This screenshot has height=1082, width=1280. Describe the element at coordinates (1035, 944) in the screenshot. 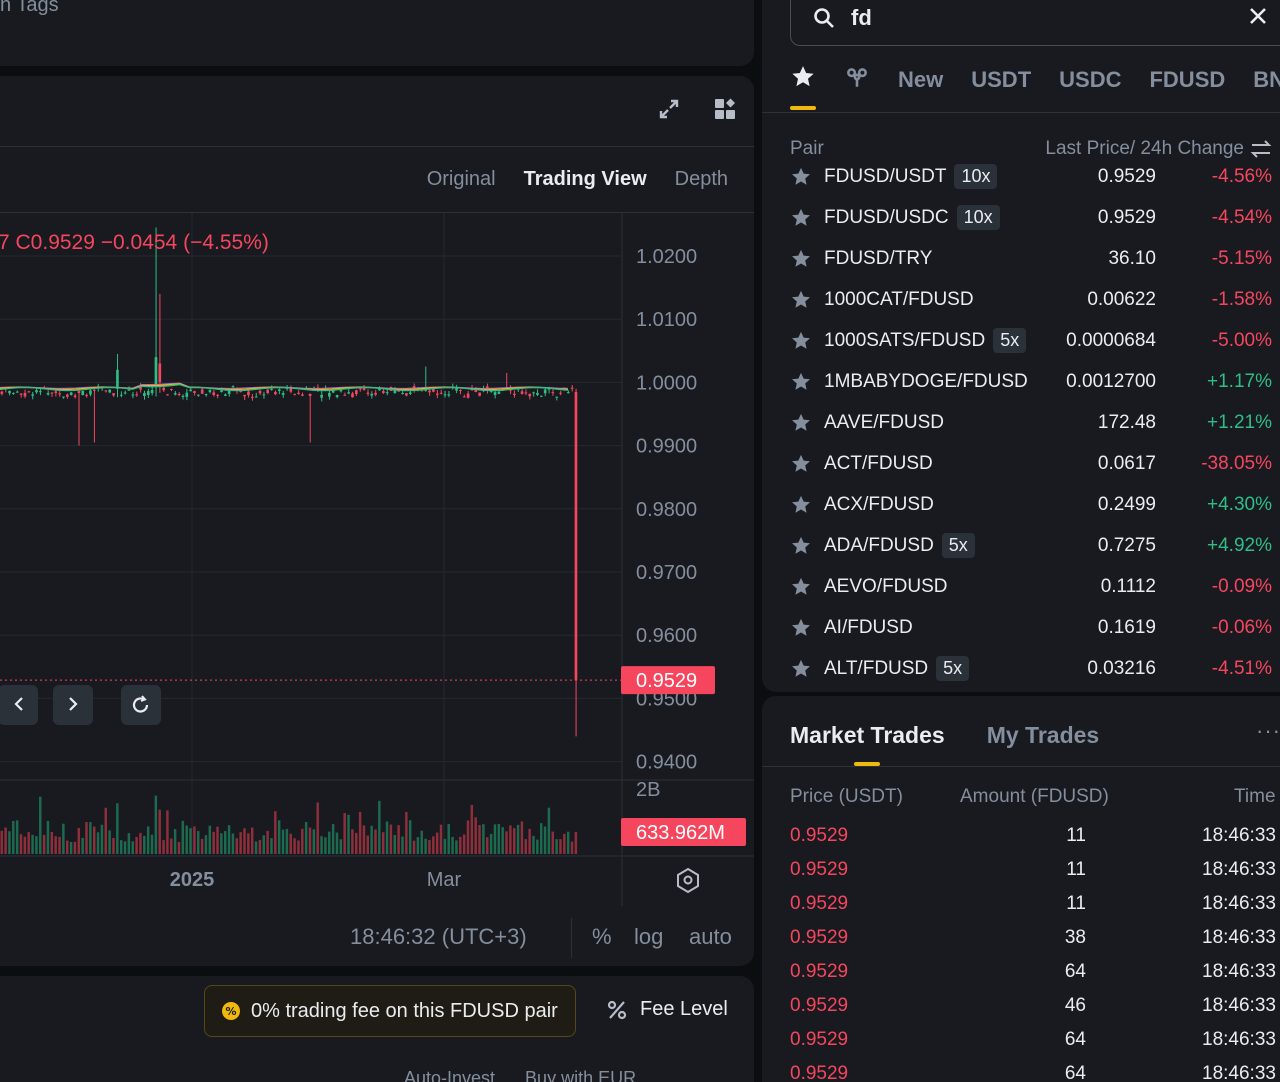

I see `trade-row: 0.9529 38 18:46:33` at that location.